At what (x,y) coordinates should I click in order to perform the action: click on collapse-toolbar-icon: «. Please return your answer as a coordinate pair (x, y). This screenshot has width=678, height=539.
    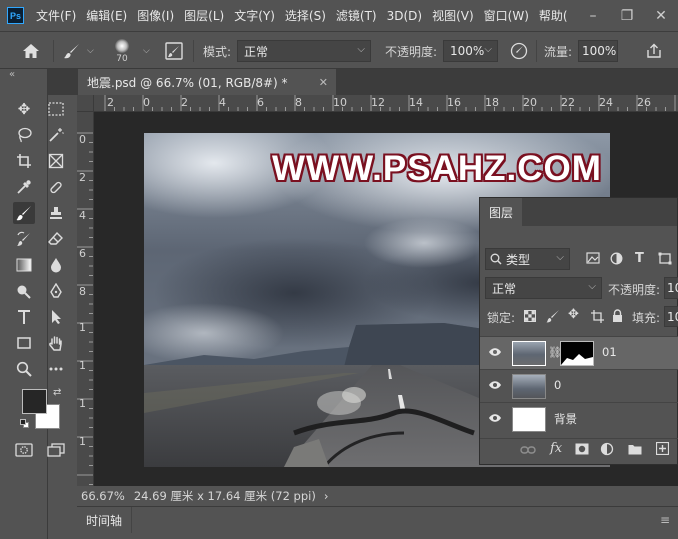
    Looking at the image, I should click on (12, 74).